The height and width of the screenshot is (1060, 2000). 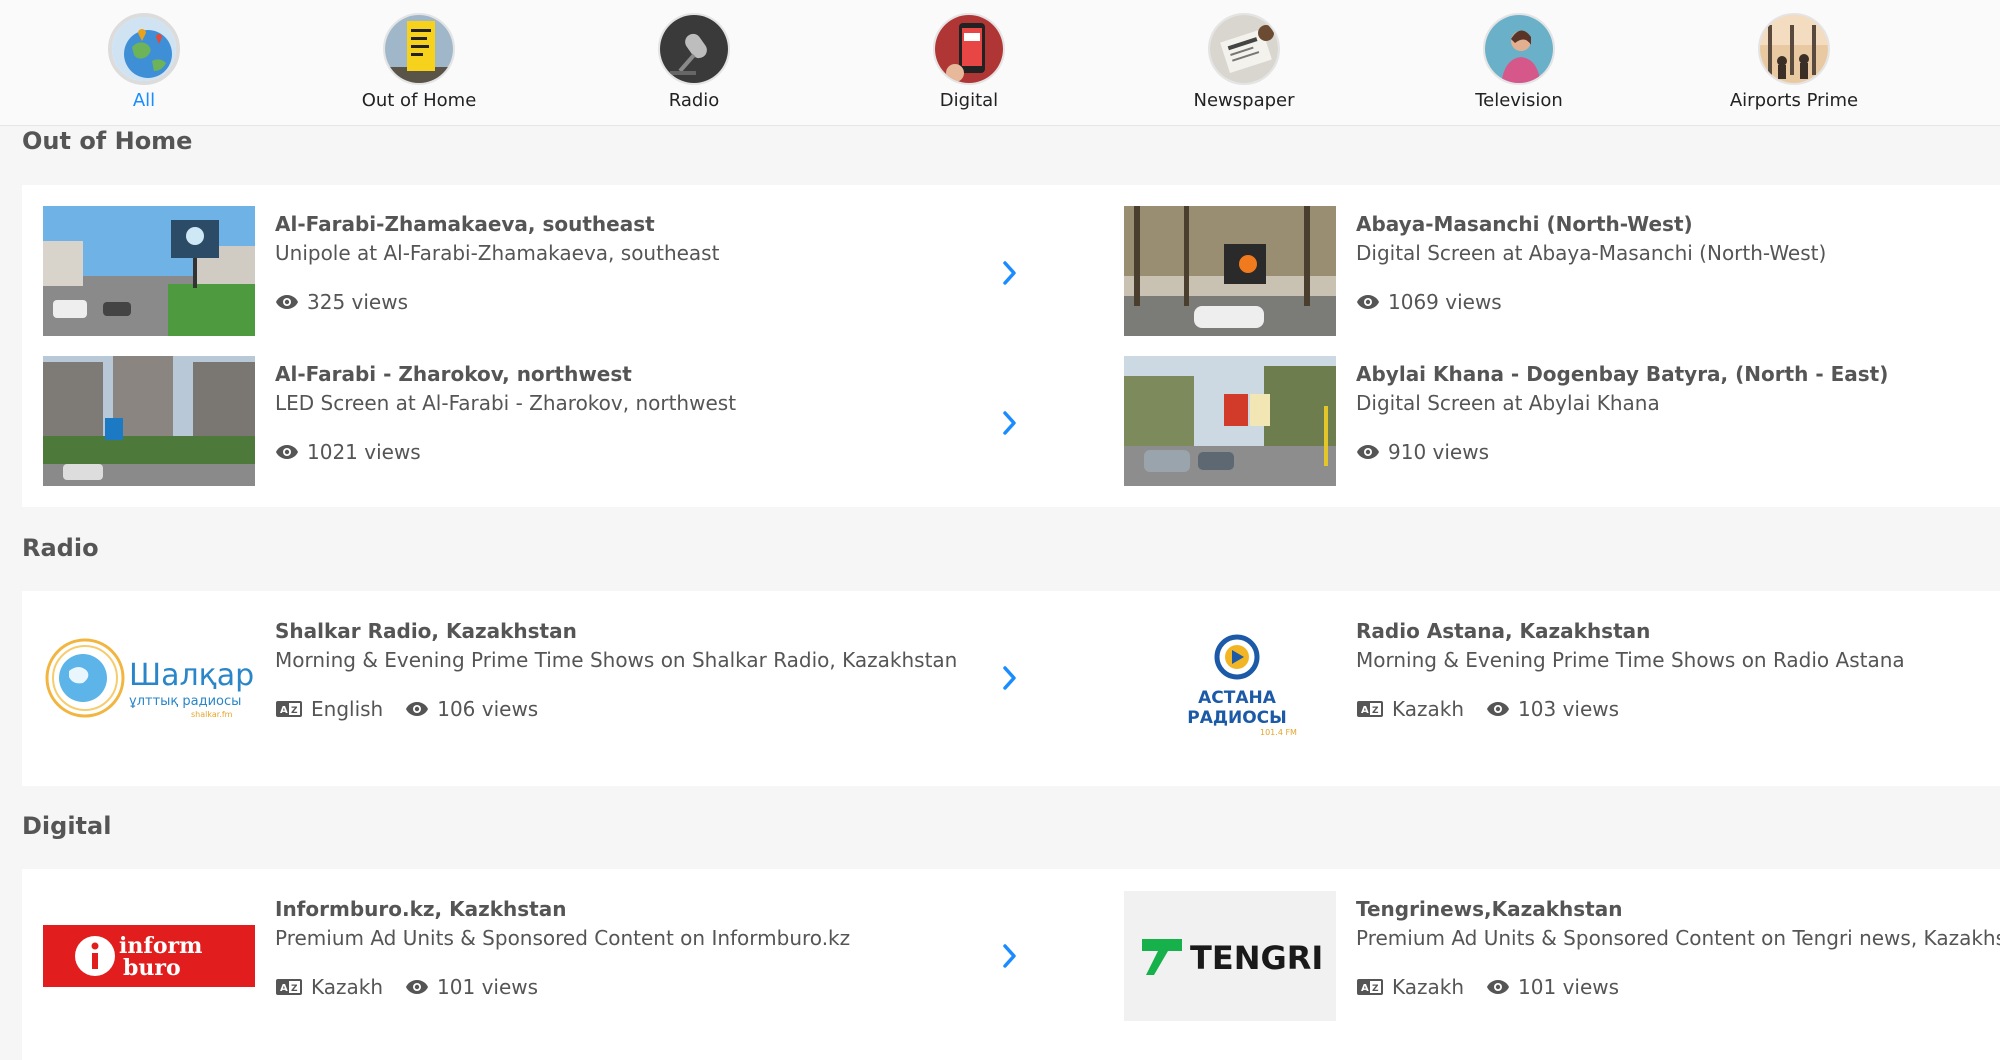 I want to click on category-digital: Digital, so click(x=969, y=62).